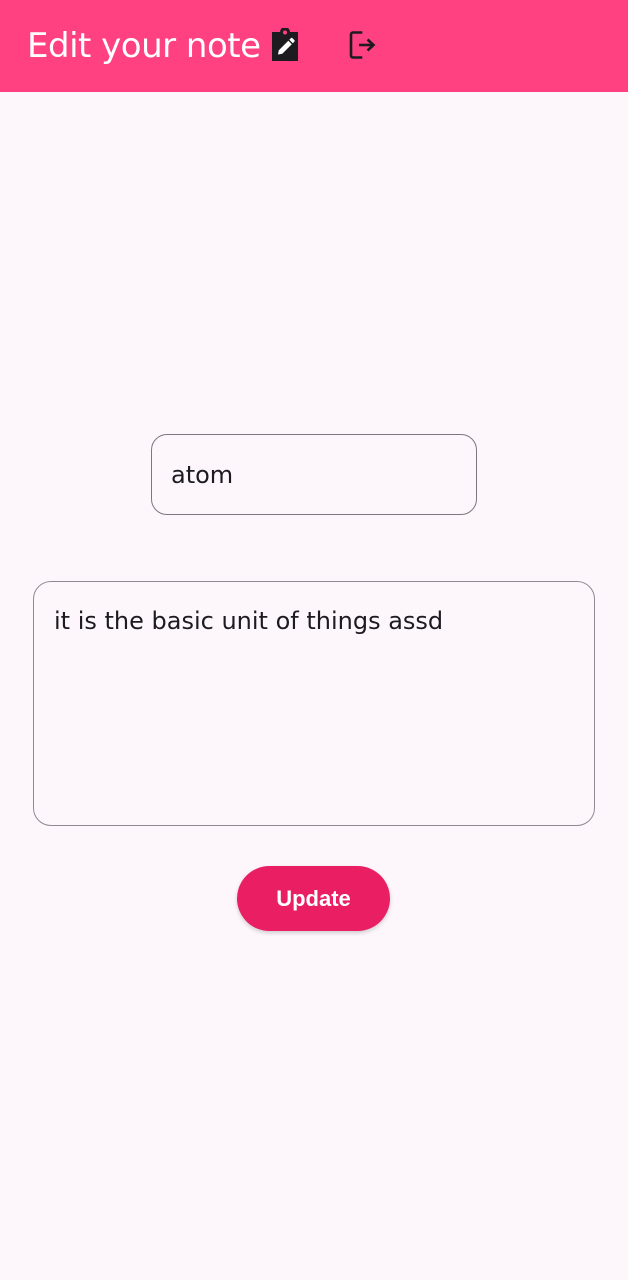  I want to click on edit-note-icon, so click(285, 44).